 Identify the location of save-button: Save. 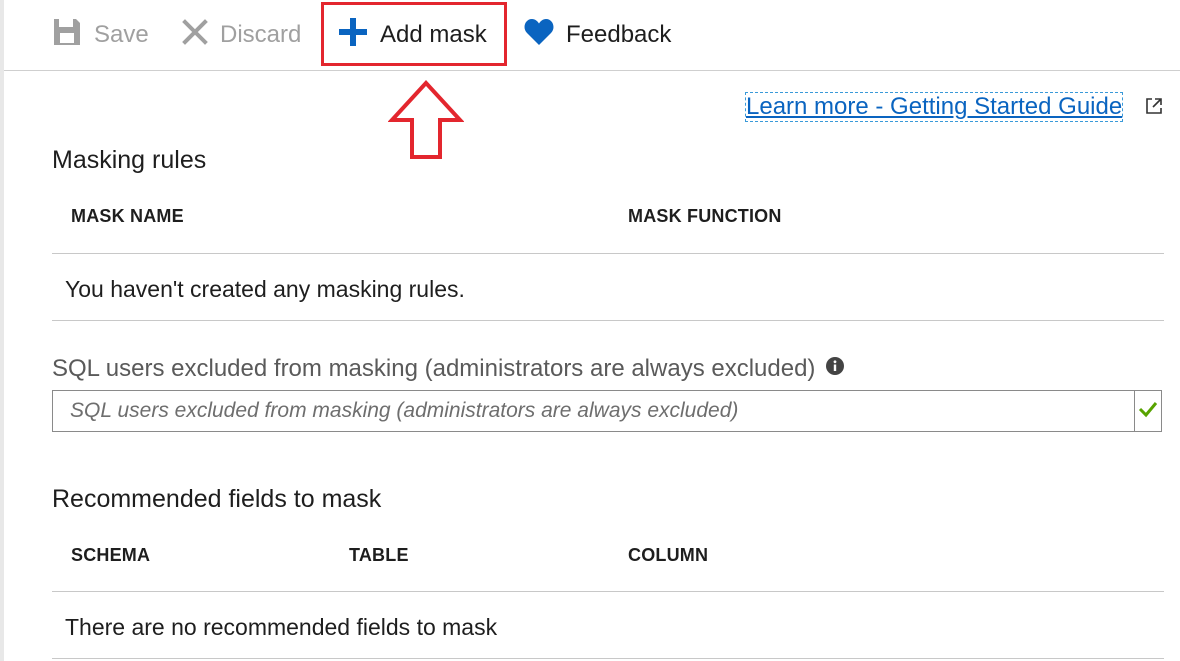
(100, 35).